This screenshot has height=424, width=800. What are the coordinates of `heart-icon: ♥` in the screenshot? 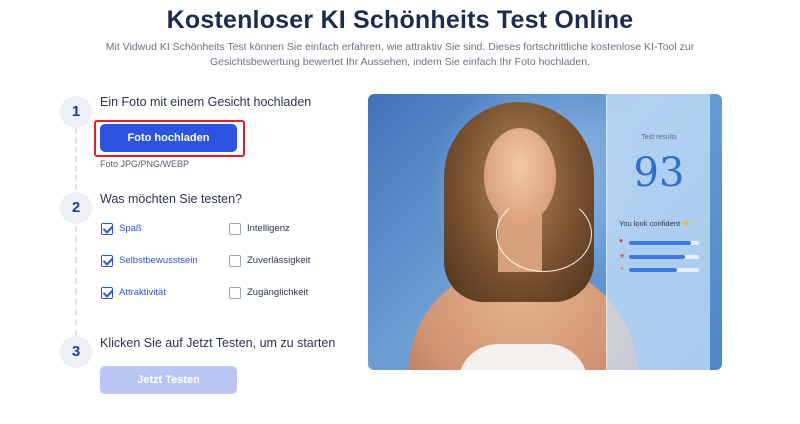 It's located at (621, 241).